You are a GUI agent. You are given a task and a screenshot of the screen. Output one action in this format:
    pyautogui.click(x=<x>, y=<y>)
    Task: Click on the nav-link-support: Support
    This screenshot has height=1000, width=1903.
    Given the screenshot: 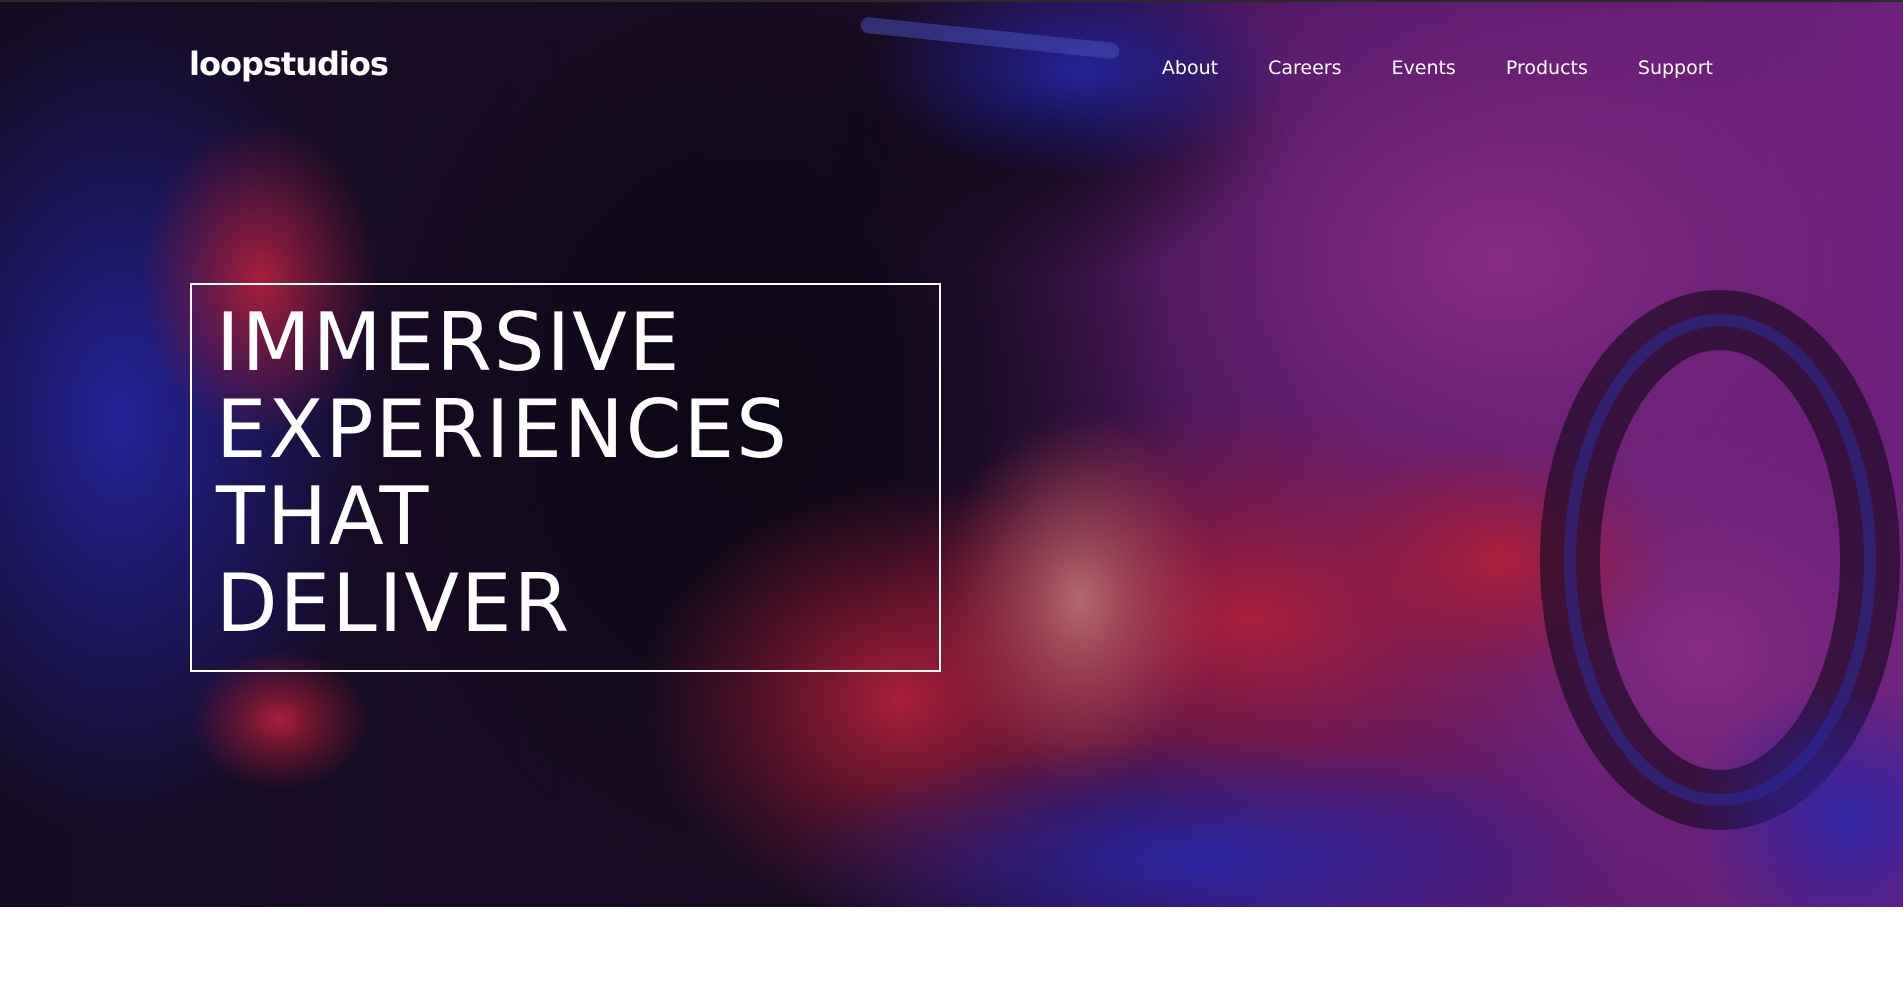 What is the action you would take?
    pyautogui.click(x=1675, y=68)
    